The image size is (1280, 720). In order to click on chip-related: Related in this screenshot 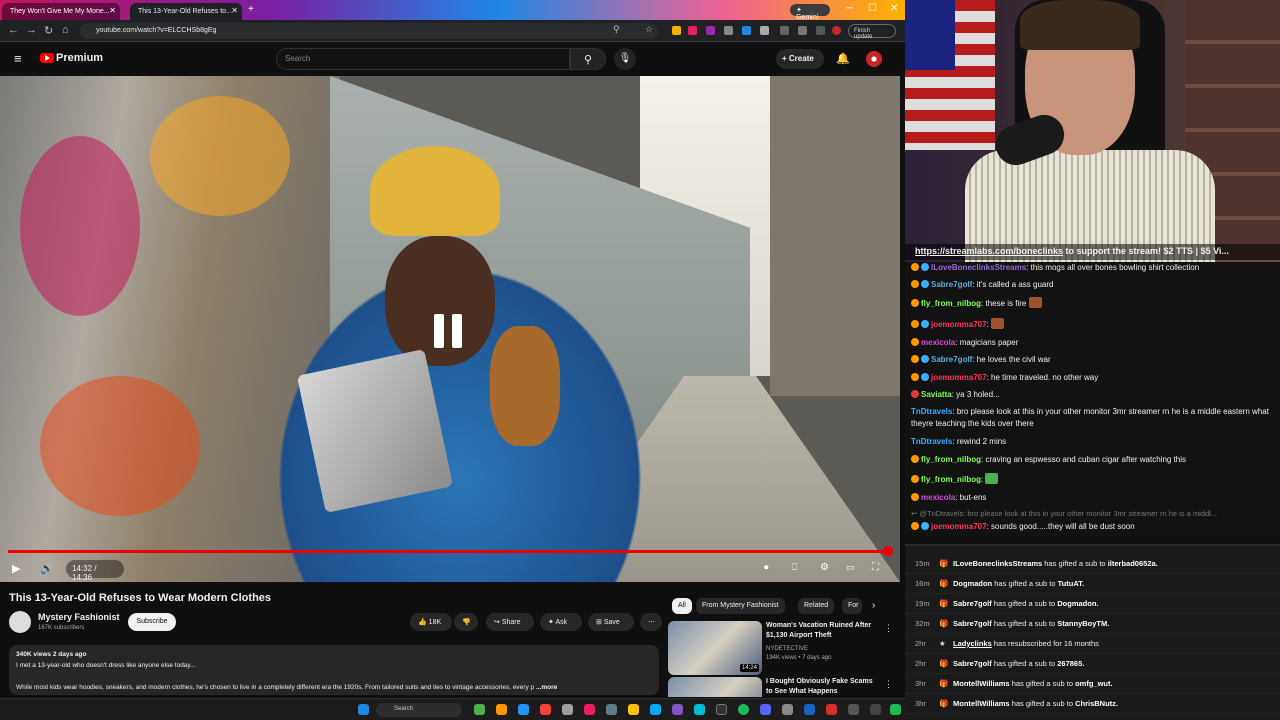, I will do `click(816, 606)`.